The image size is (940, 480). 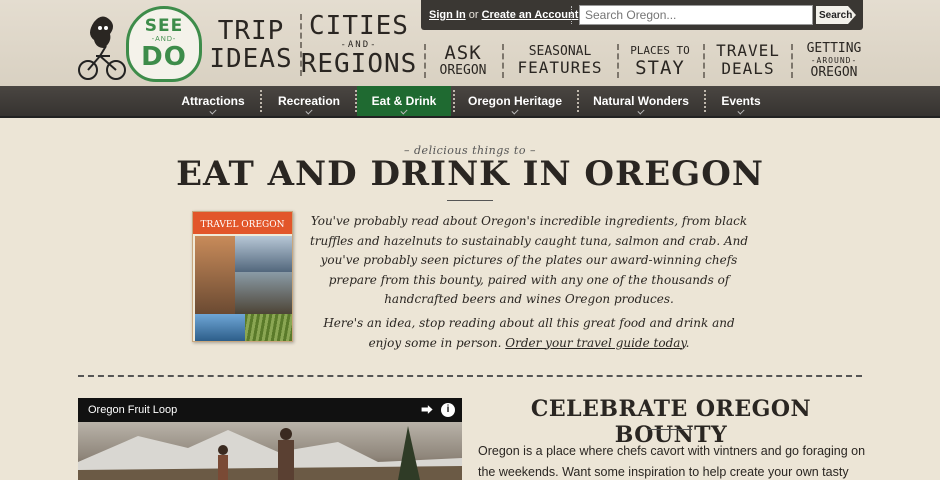 What do you see at coordinates (560, 51) in the screenshot?
I see `nav-seasonal-line1: SEASONAL` at bounding box center [560, 51].